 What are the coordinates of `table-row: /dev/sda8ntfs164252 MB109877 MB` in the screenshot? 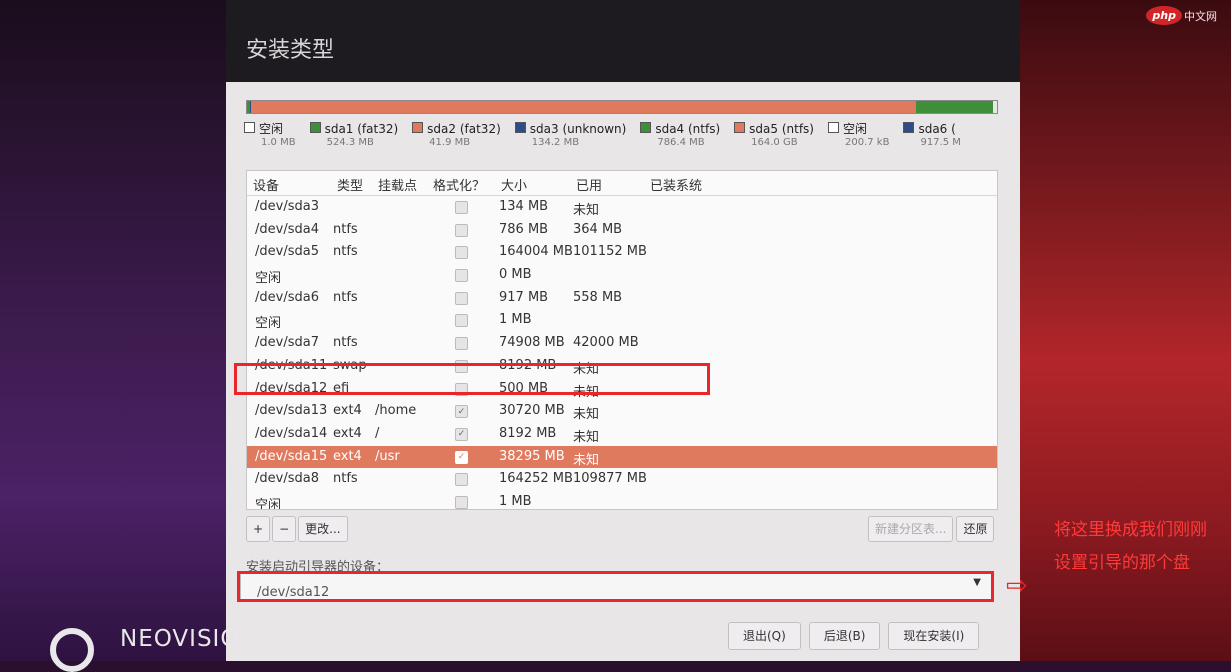 It's located at (622, 479).